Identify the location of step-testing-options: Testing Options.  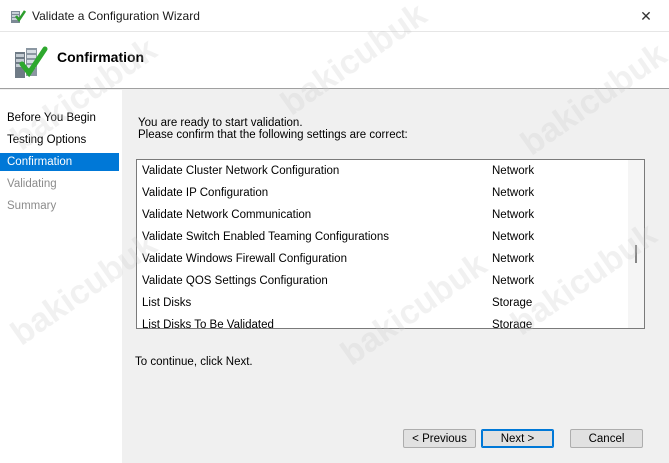
(59, 140).